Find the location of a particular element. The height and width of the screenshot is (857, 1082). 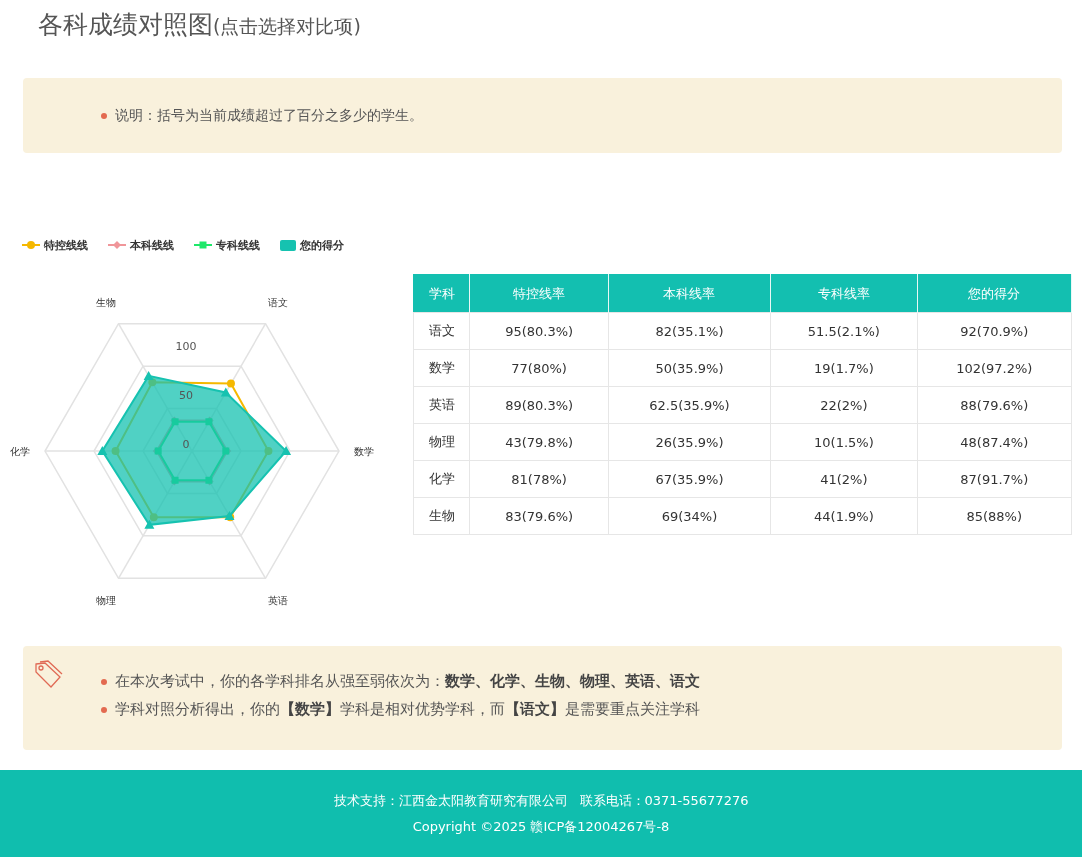

summary-text: 学科对照分析得出，你的【数学】学科是相对优势学科，而【语文】是需要重点关注学科 is located at coordinates (407, 709).